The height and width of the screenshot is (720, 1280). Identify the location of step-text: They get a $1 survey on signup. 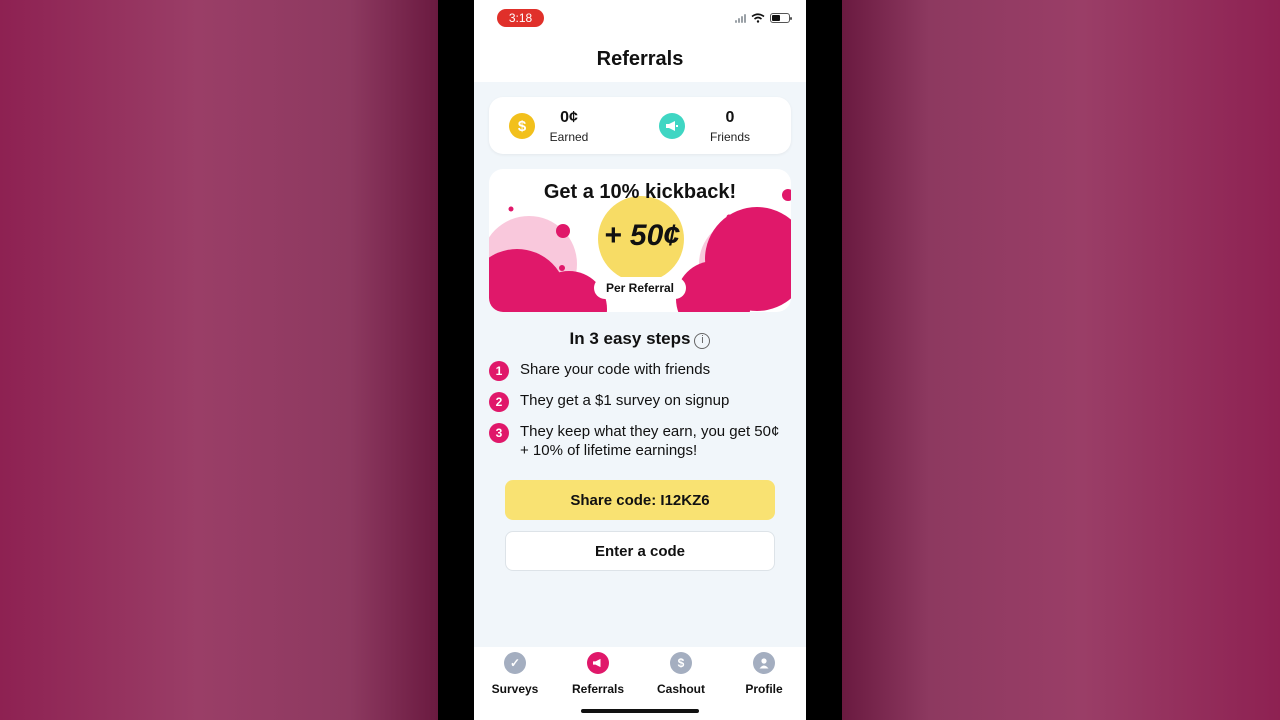
(625, 400).